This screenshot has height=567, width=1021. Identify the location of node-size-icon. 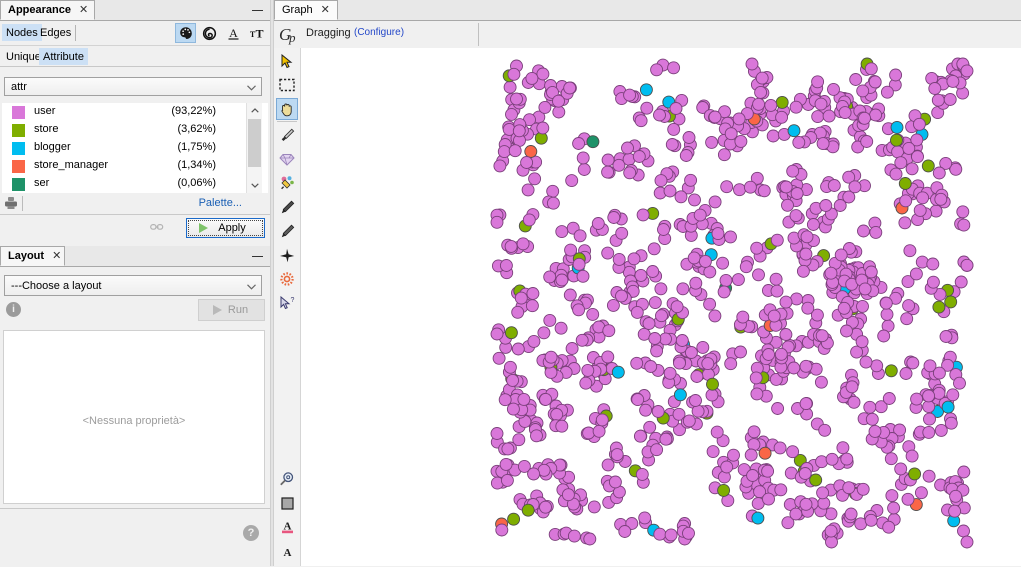
(209, 33).